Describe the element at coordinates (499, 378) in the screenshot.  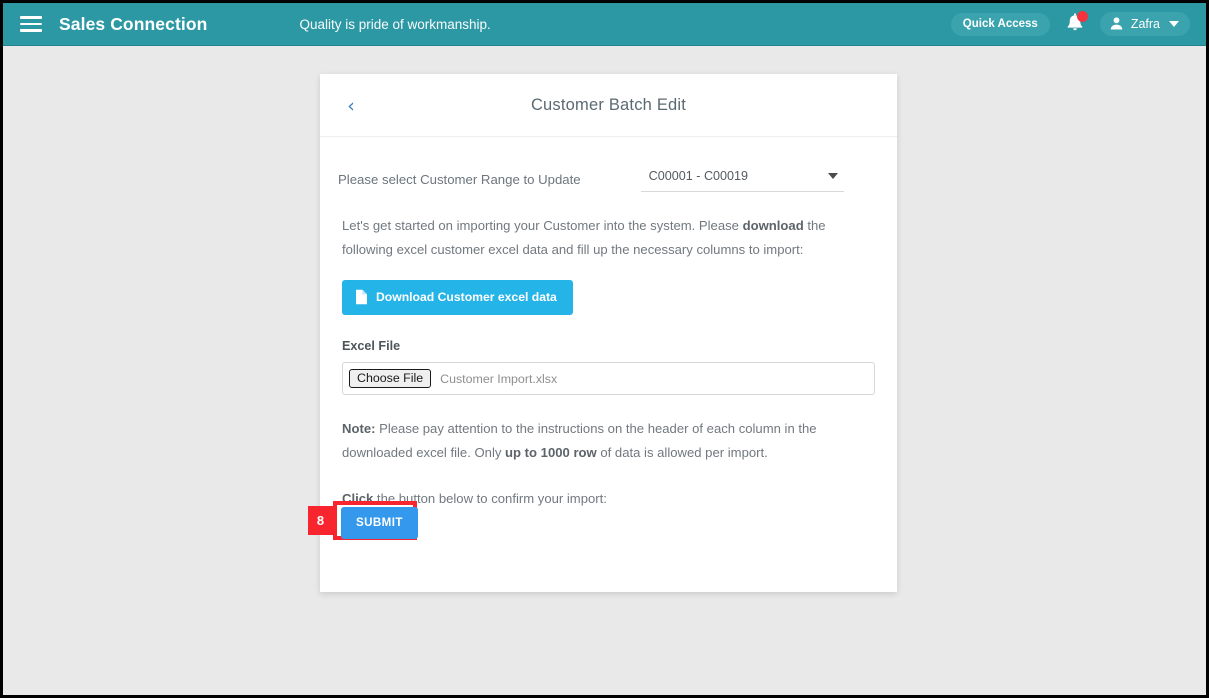
I see `selected-file-name: Customer Import.xlsx` at that location.